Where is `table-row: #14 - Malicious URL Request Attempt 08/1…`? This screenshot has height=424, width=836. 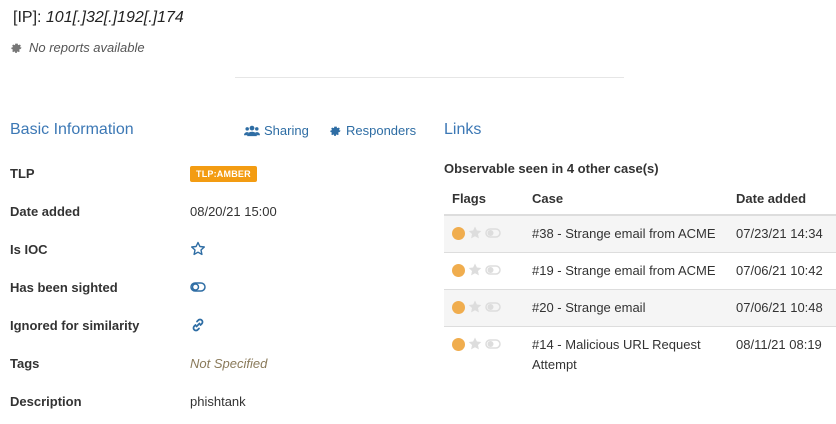 table-row: #14 - Malicious URL Request Attempt 08/1… is located at coordinates (640, 354).